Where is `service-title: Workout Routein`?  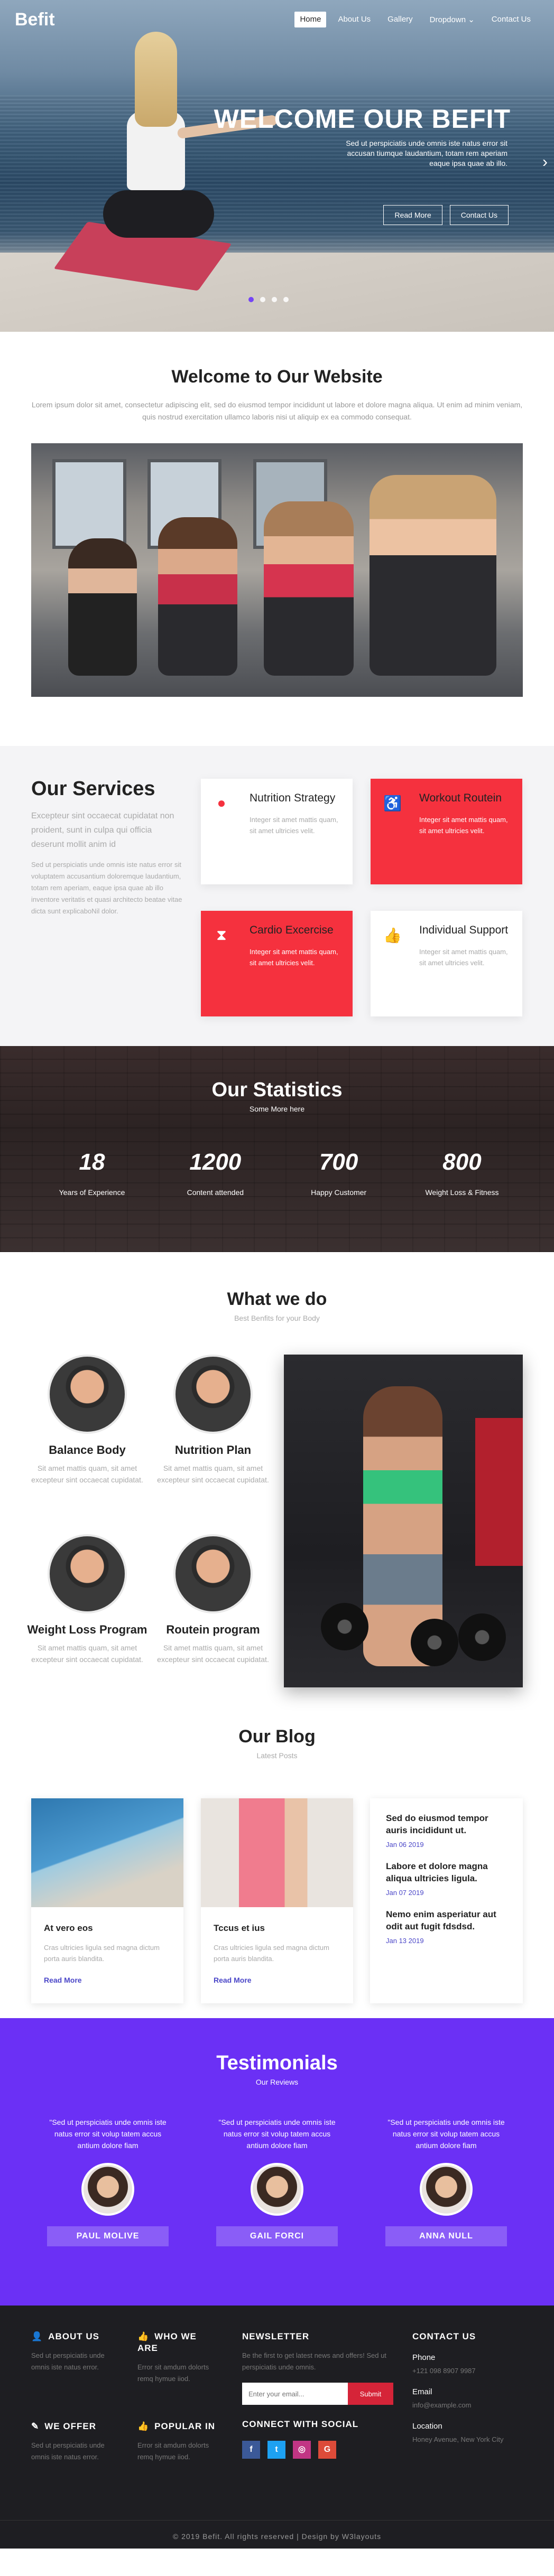
service-title: Workout Routein is located at coordinates (460, 798).